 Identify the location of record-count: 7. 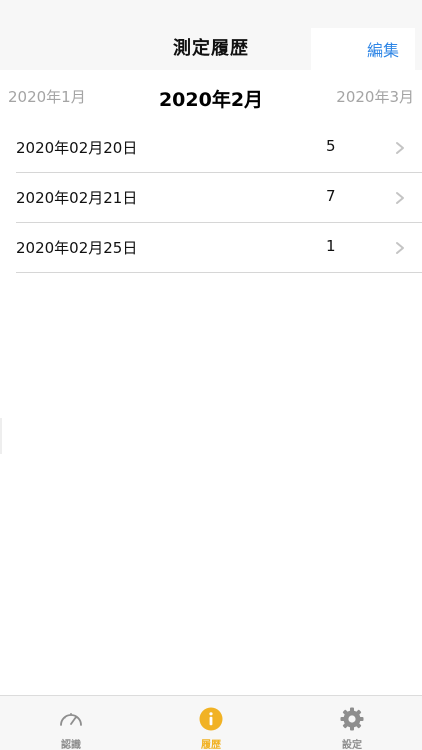
(331, 196).